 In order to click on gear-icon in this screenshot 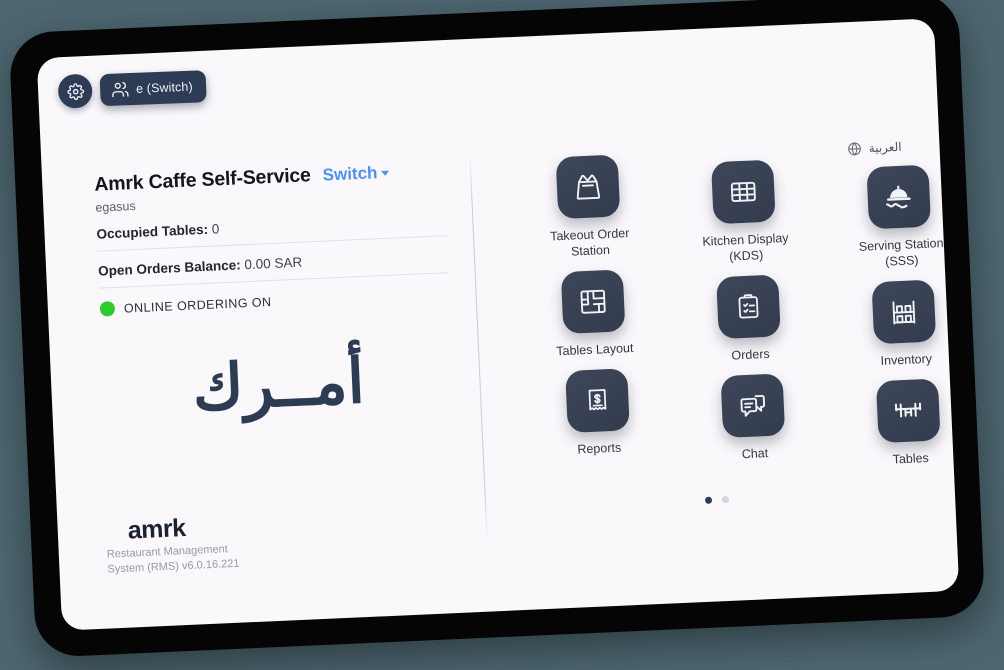, I will do `click(75, 91)`.